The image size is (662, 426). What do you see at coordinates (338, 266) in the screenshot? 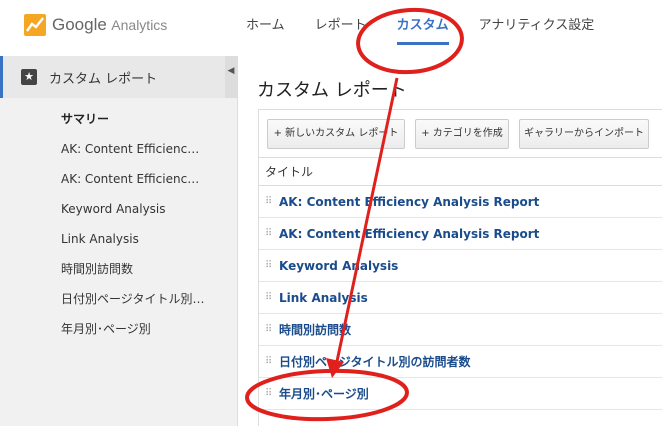
I see `report-link: Keyword Analysis` at bounding box center [338, 266].